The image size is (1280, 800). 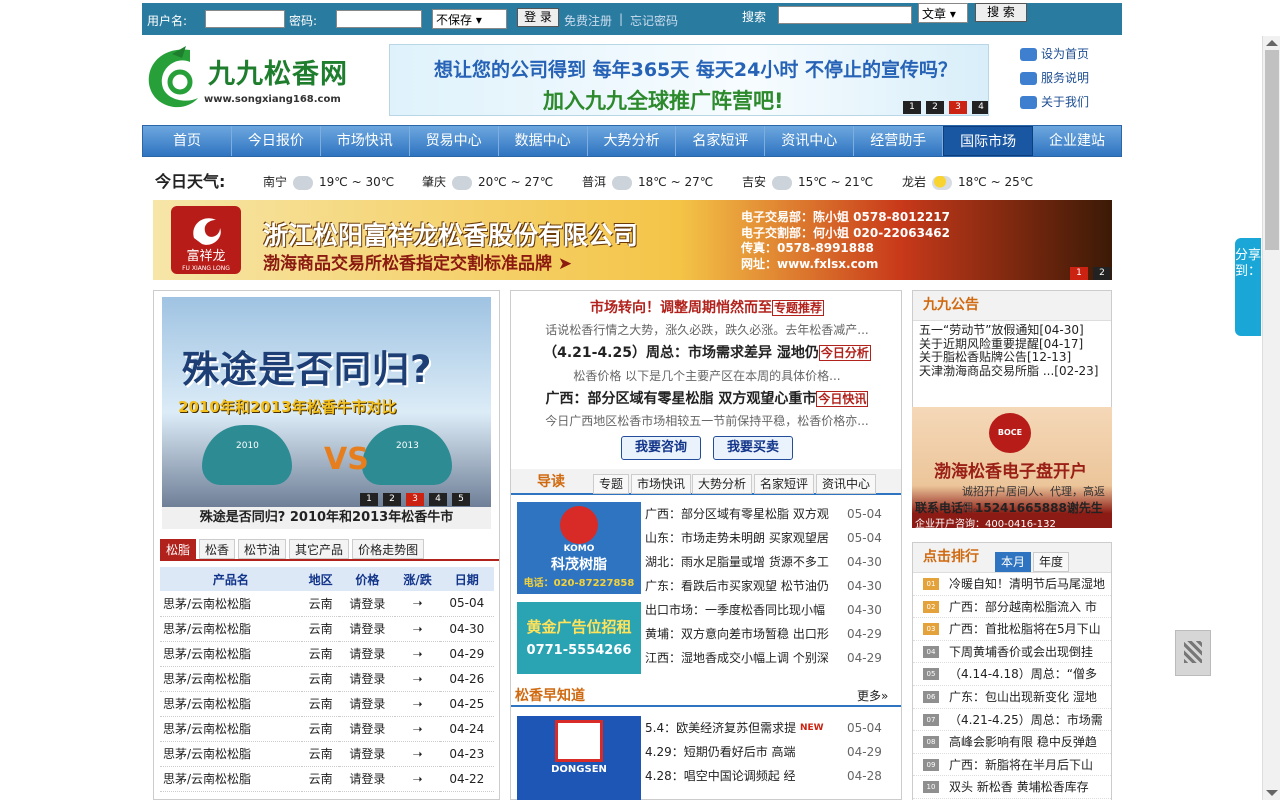 I want to click on nav-item: 首页, so click(x=187, y=141).